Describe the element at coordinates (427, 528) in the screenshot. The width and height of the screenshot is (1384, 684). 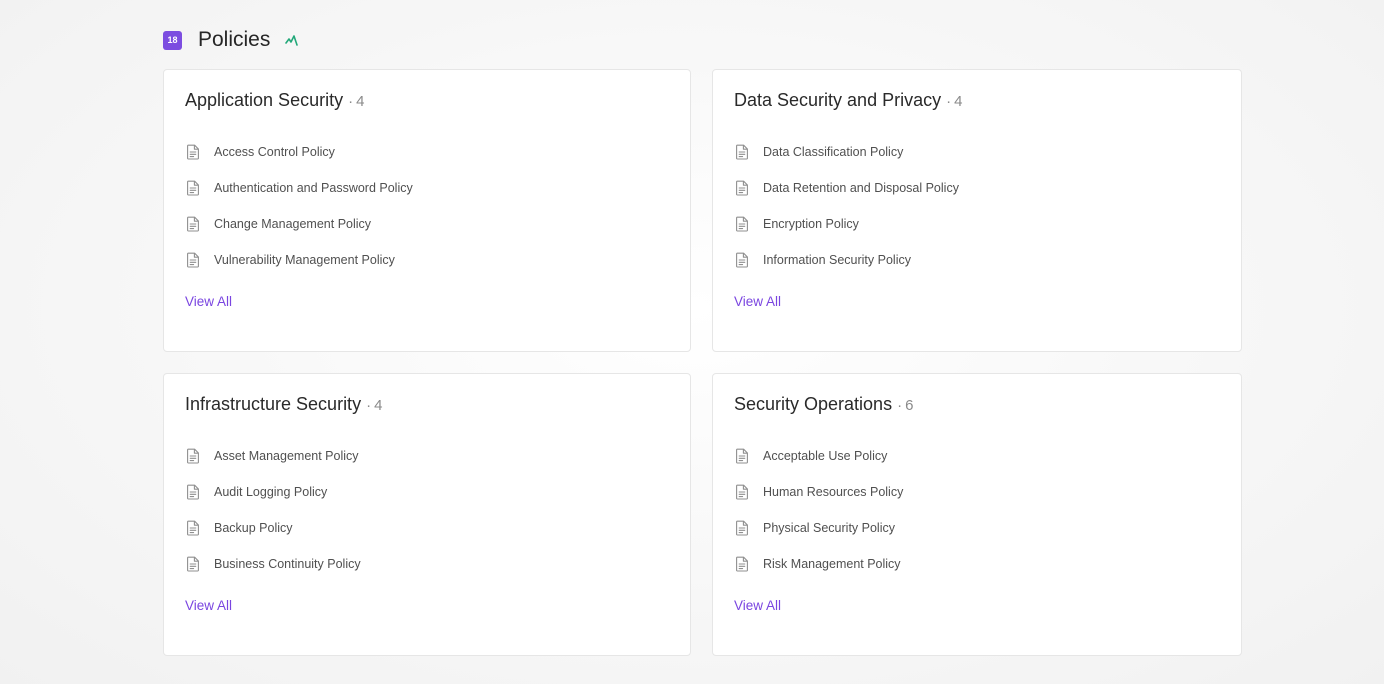
I see `policy-item: Backup Policy` at that location.